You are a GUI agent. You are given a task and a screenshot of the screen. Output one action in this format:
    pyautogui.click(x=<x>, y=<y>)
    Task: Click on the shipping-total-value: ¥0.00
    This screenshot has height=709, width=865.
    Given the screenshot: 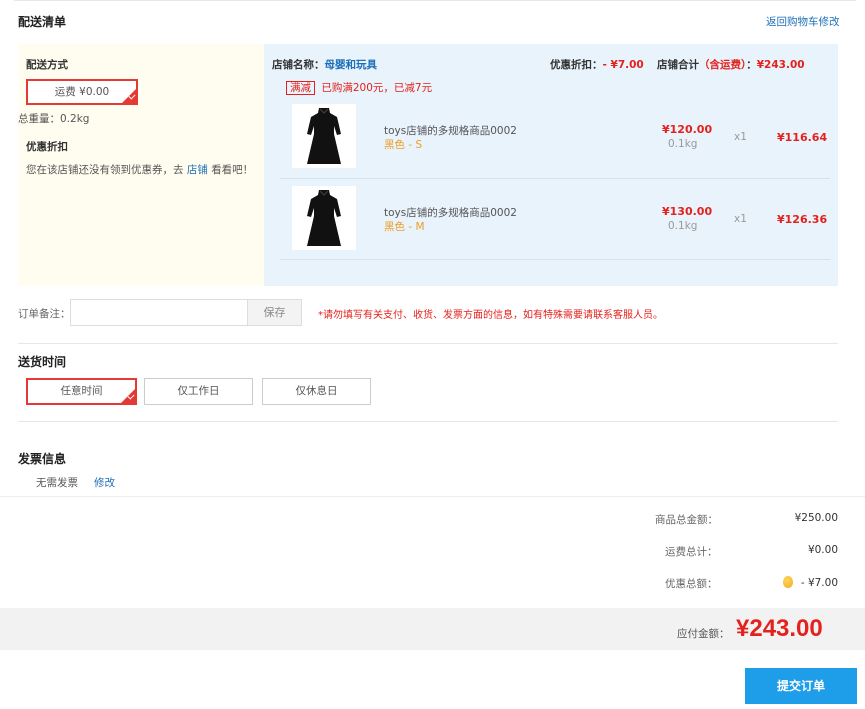 What is the action you would take?
    pyautogui.click(x=822, y=550)
    